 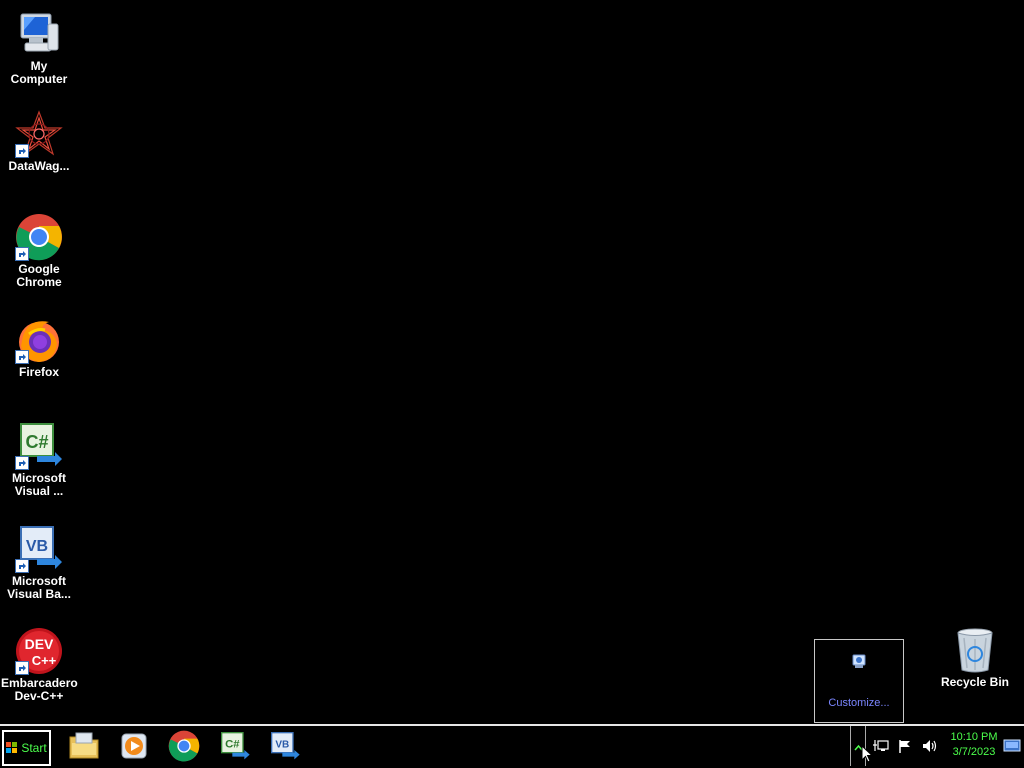 I want to click on desktop-icon-devcpp: DEV C++ Embarcadero Dev-C++, so click(x=39, y=665).